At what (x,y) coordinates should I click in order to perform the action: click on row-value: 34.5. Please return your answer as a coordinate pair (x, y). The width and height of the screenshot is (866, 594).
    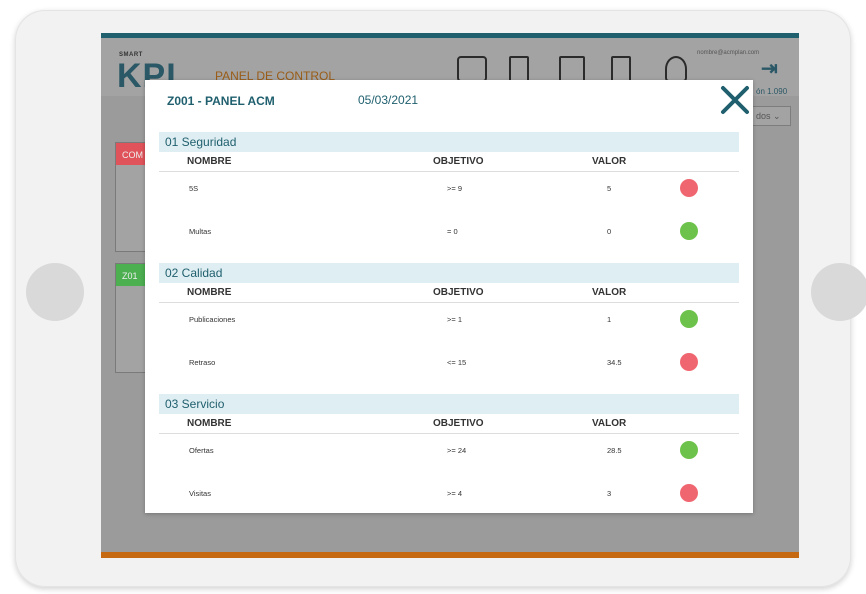
    Looking at the image, I should click on (614, 362).